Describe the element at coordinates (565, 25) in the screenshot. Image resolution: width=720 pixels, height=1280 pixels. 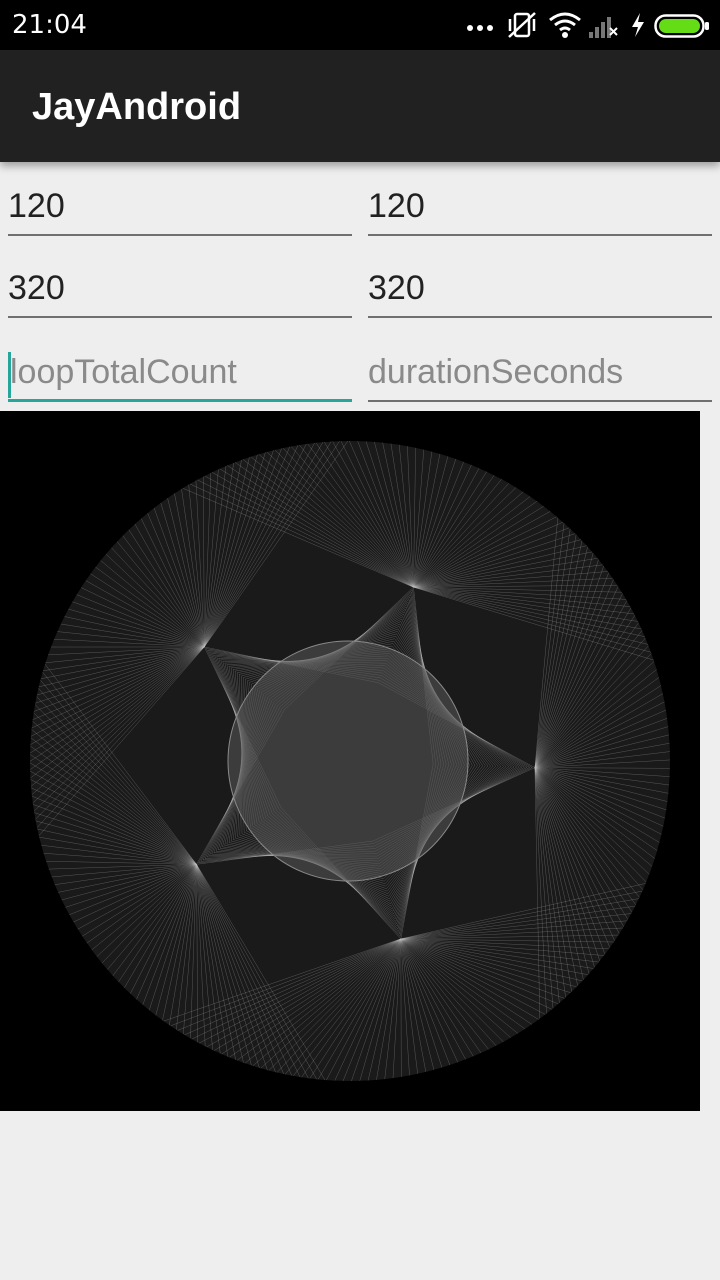
I see `wifi-icon` at that location.